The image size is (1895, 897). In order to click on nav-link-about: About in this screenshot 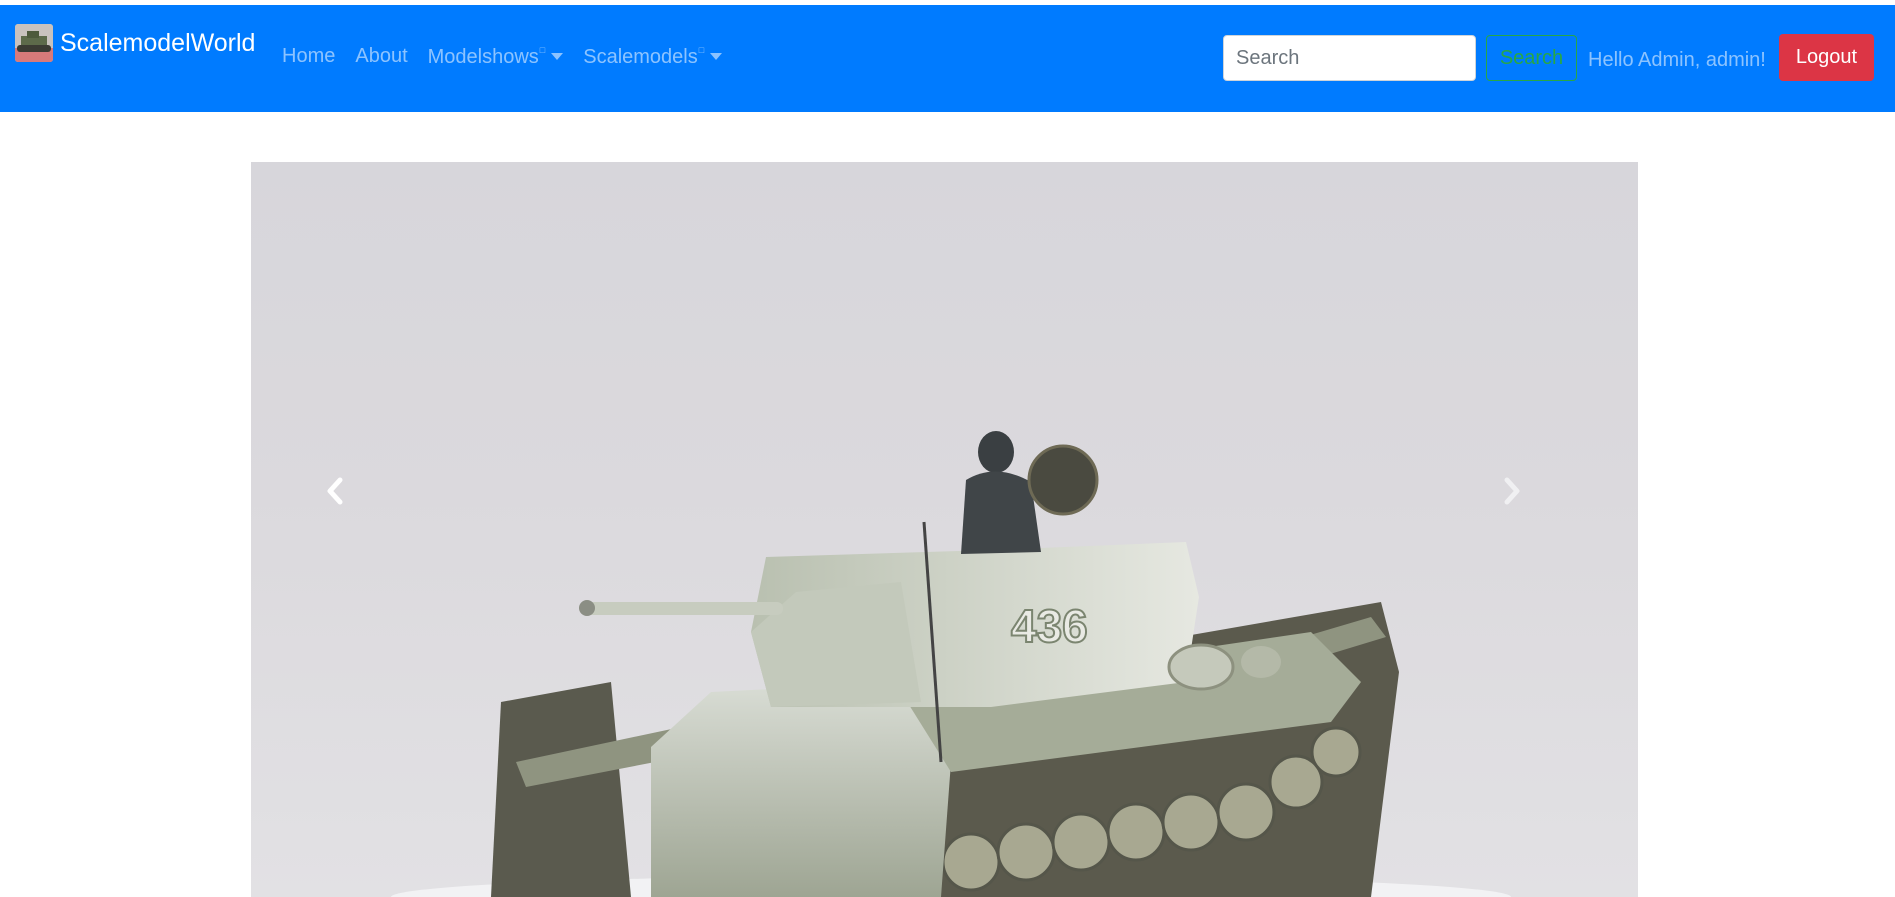, I will do `click(381, 57)`.